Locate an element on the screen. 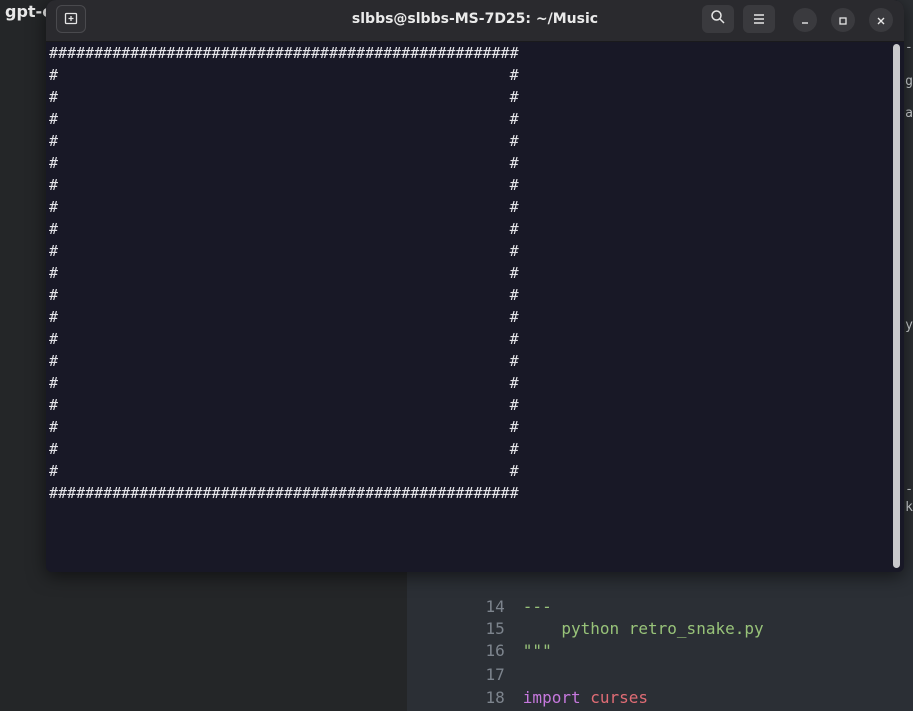 This screenshot has width=913, height=711. terminal-scrollbar is located at coordinates (896, 306).